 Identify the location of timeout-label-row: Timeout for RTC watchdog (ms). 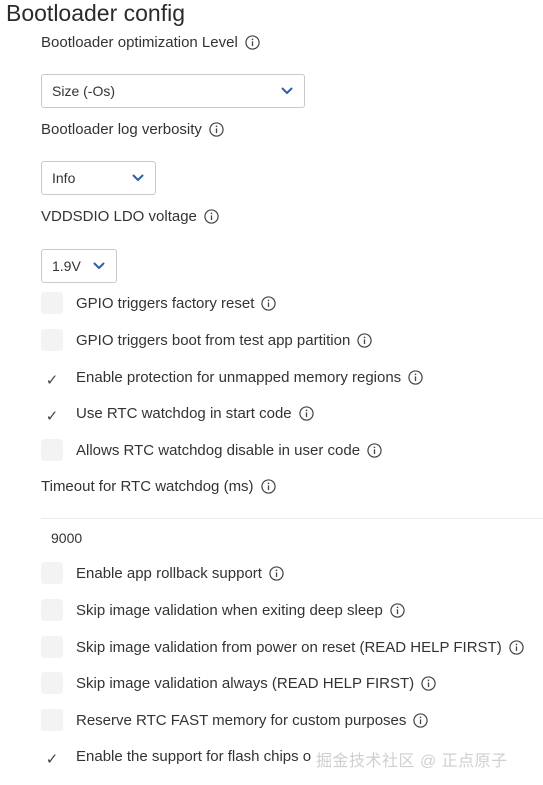
(158, 486).